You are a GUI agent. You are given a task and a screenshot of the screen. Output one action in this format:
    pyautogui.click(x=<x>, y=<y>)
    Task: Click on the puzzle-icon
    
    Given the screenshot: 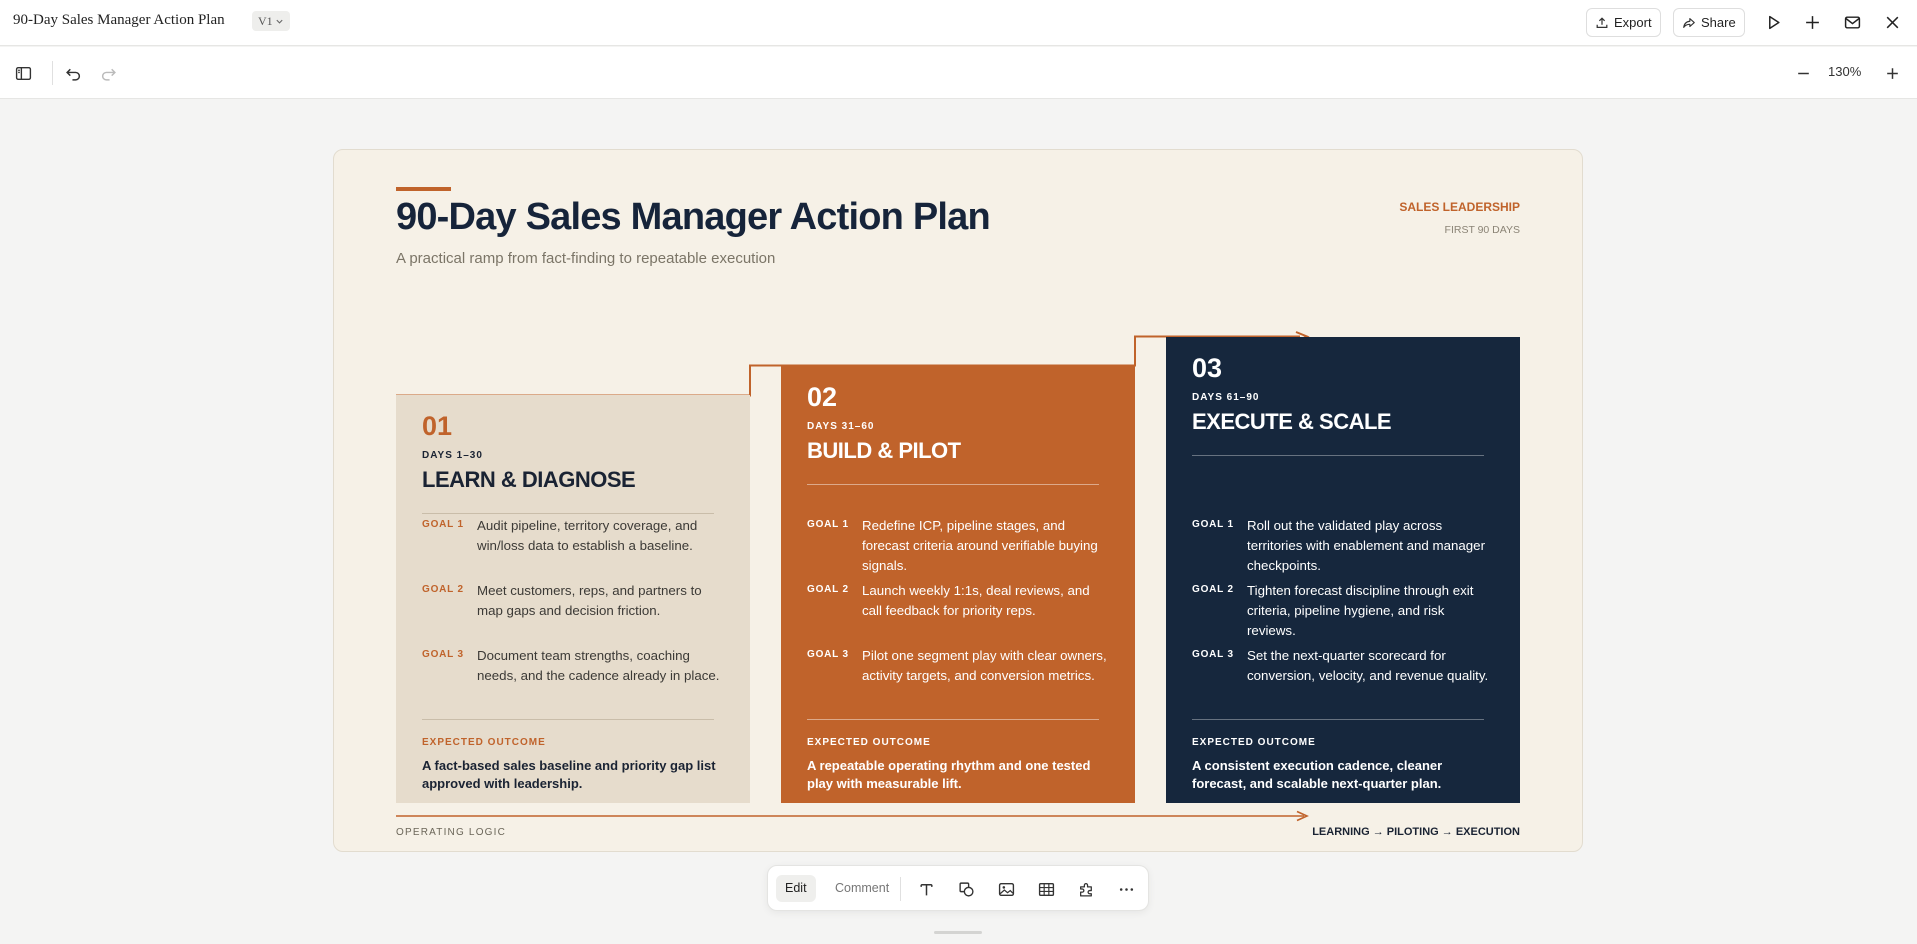 What is the action you would take?
    pyautogui.click(x=1085, y=889)
    